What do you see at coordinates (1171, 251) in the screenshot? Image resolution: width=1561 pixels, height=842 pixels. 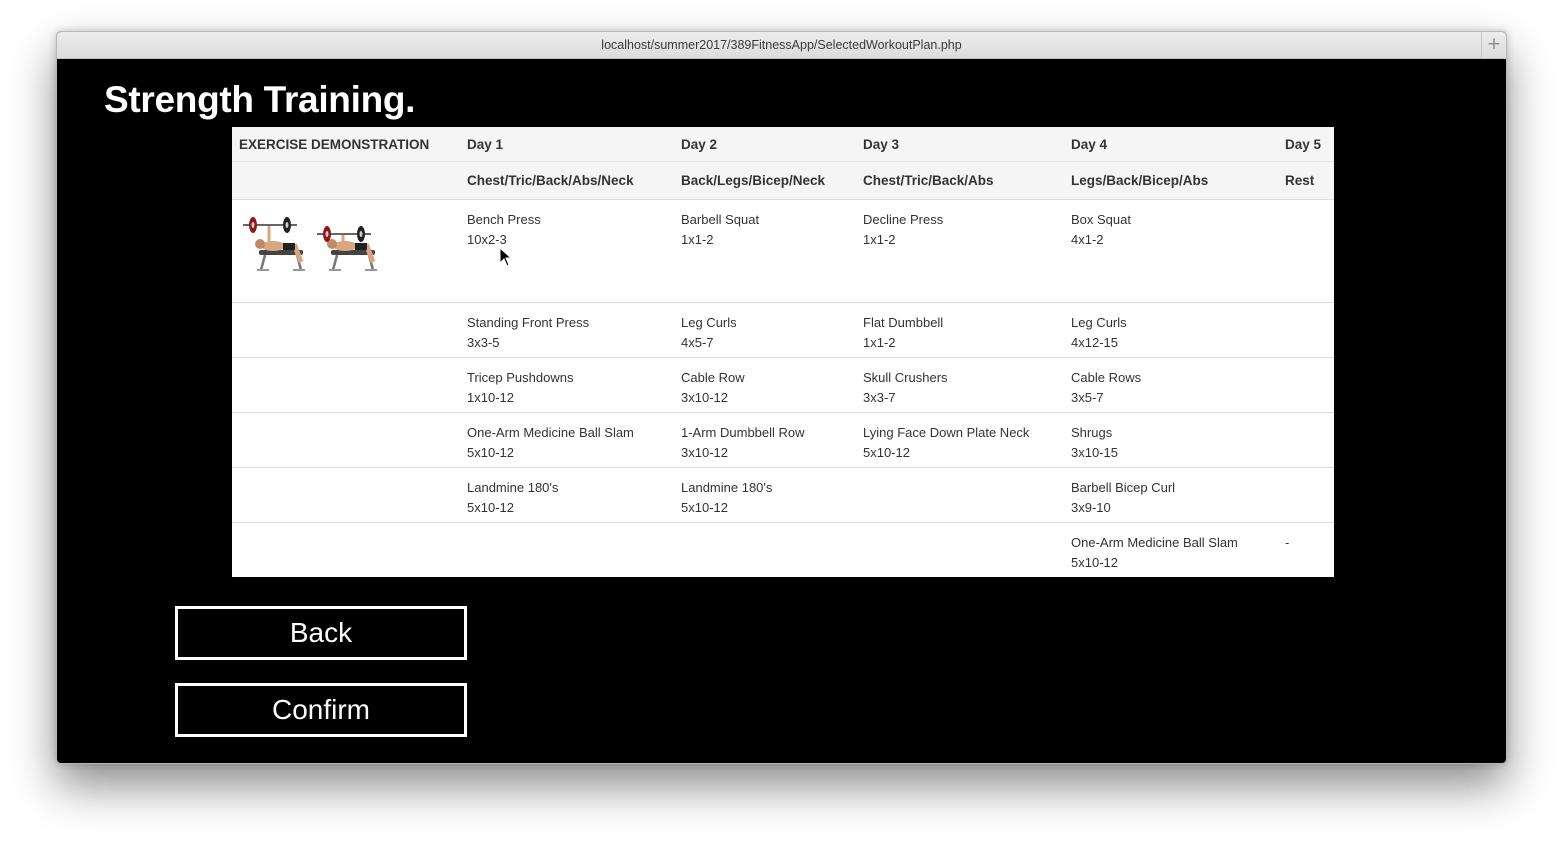 I see `exercise-cell-day-4: Box Squat 4x1-2` at bounding box center [1171, 251].